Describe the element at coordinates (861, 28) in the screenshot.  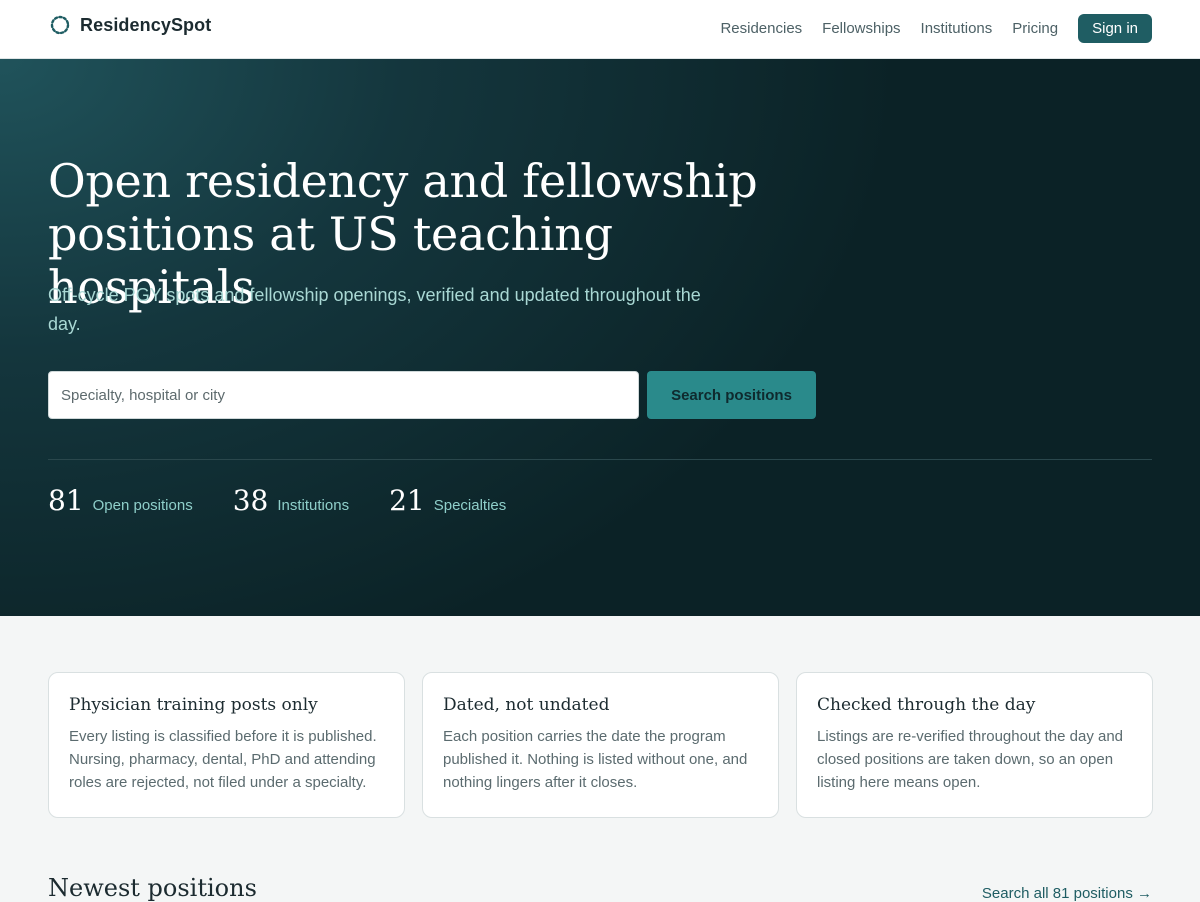
I see `nav-link-fellowships: Fellowships` at that location.